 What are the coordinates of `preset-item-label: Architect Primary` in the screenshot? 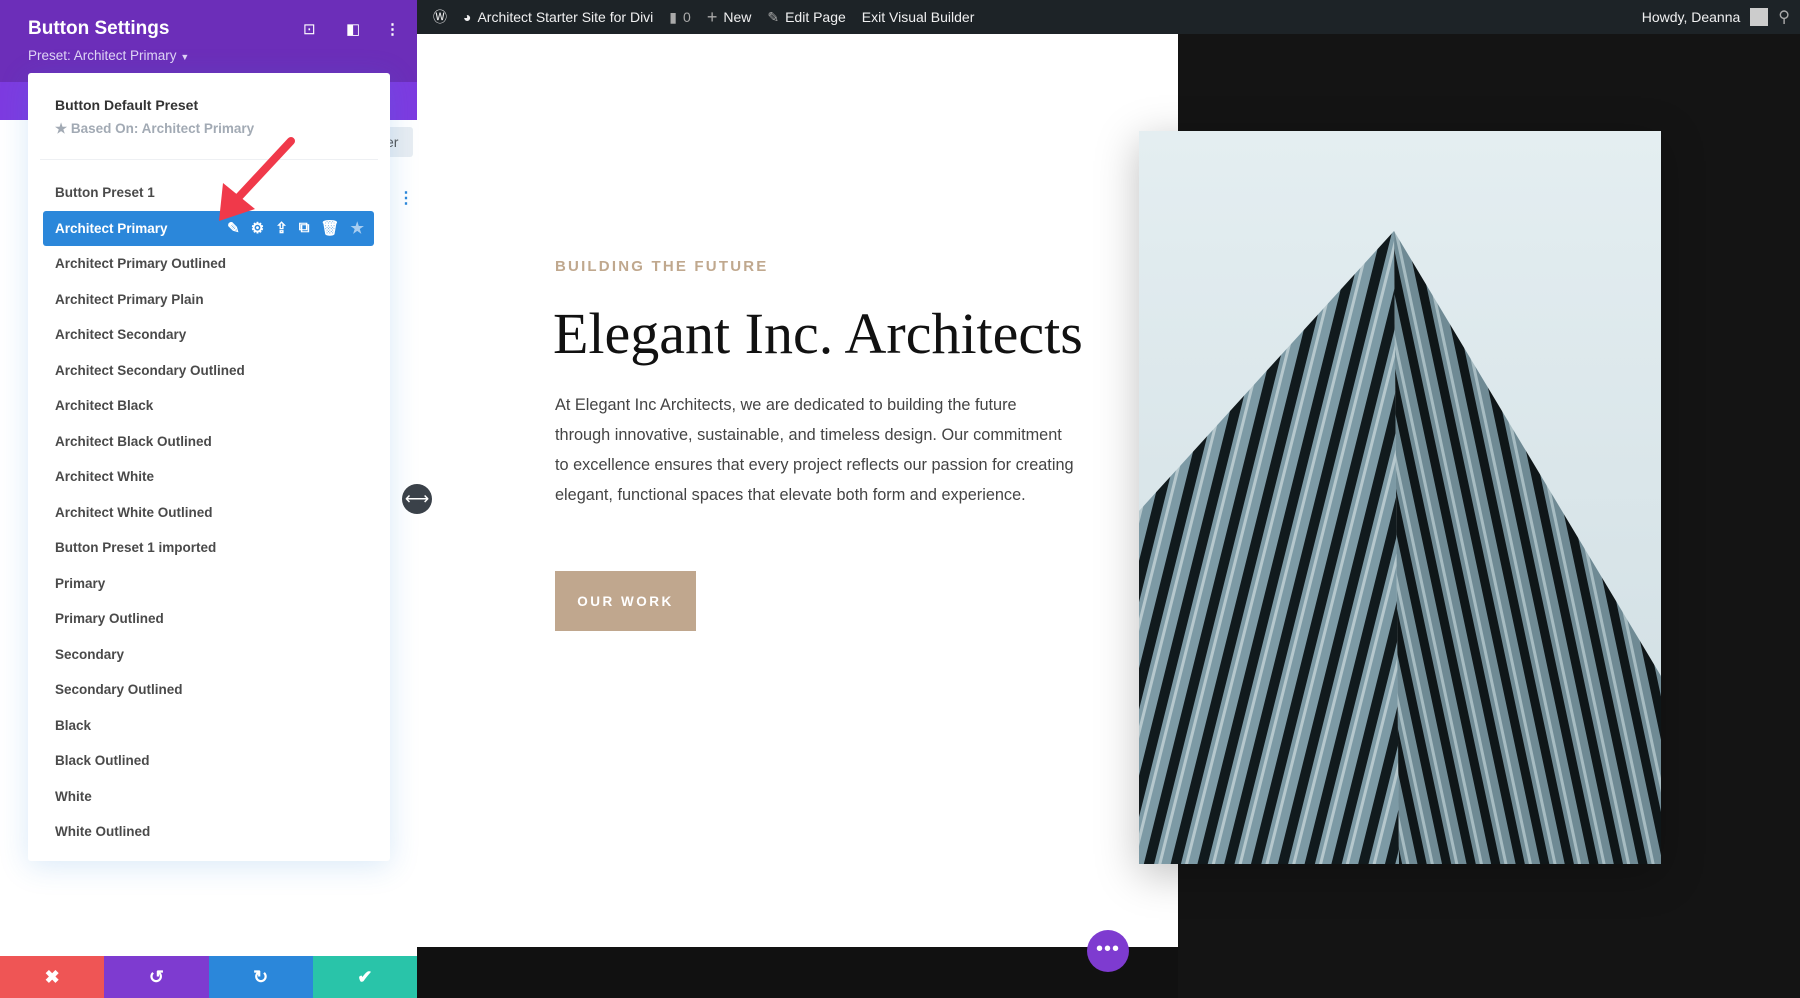 It's located at (111, 228).